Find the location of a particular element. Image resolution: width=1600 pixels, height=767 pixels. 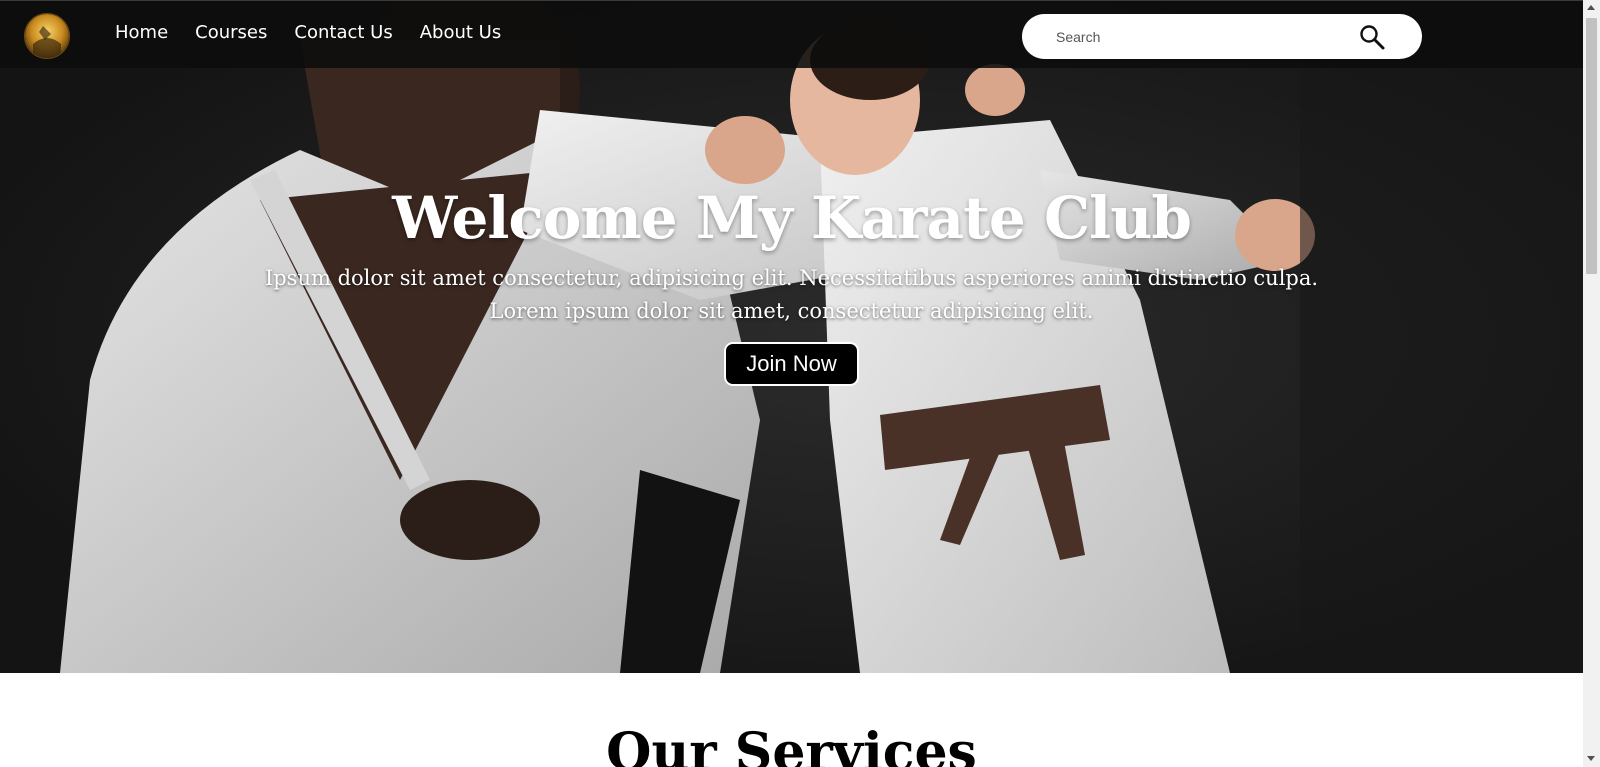

search-box is located at coordinates (1222, 36).